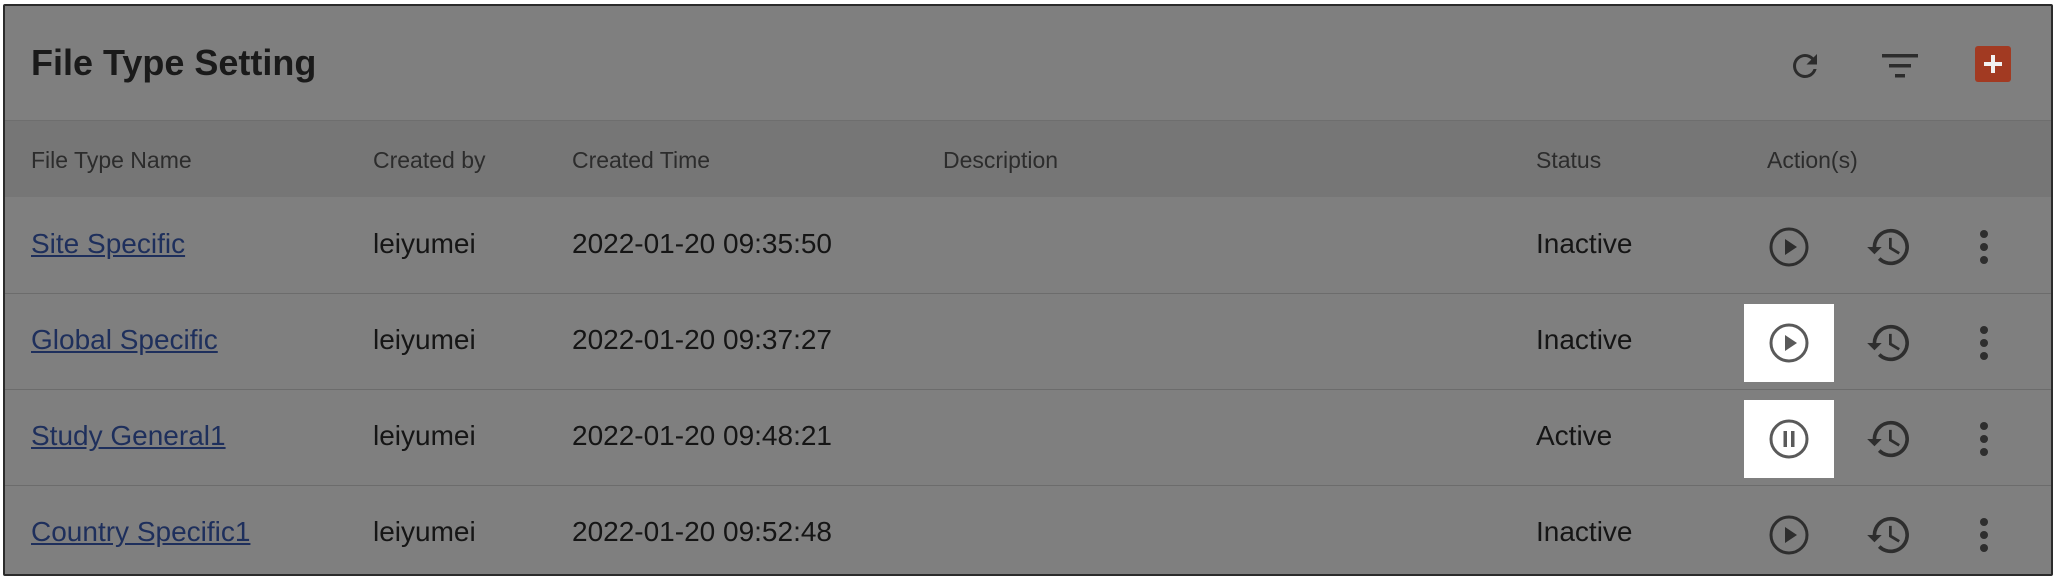 The width and height of the screenshot is (2058, 584). Describe the element at coordinates (702, 531) in the screenshot. I see `created-time-cell: 2022-01-20 09:52:48` at that location.